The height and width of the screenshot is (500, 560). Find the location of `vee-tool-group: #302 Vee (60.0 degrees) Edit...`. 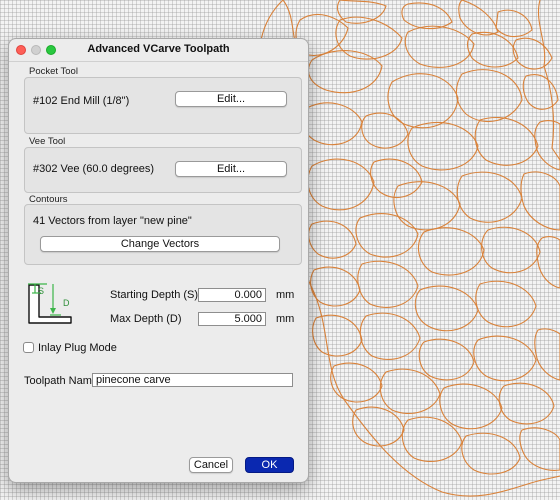

vee-tool-group: #302 Vee (60.0 degrees) Edit... is located at coordinates (163, 170).